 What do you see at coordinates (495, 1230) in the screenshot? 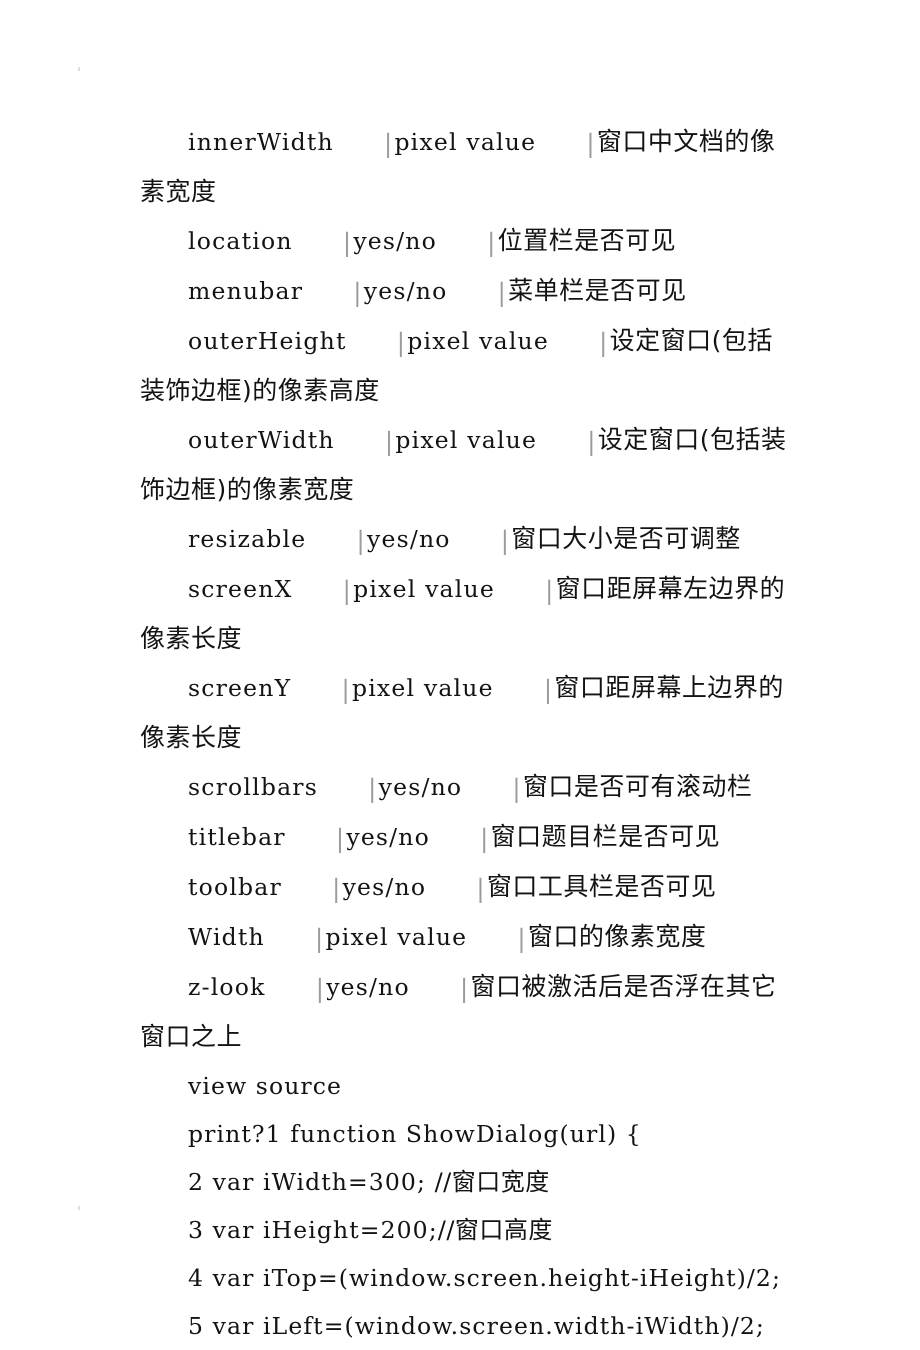
I see `code-line-comment: //窗口高度` at bounding box center [495, 1230].